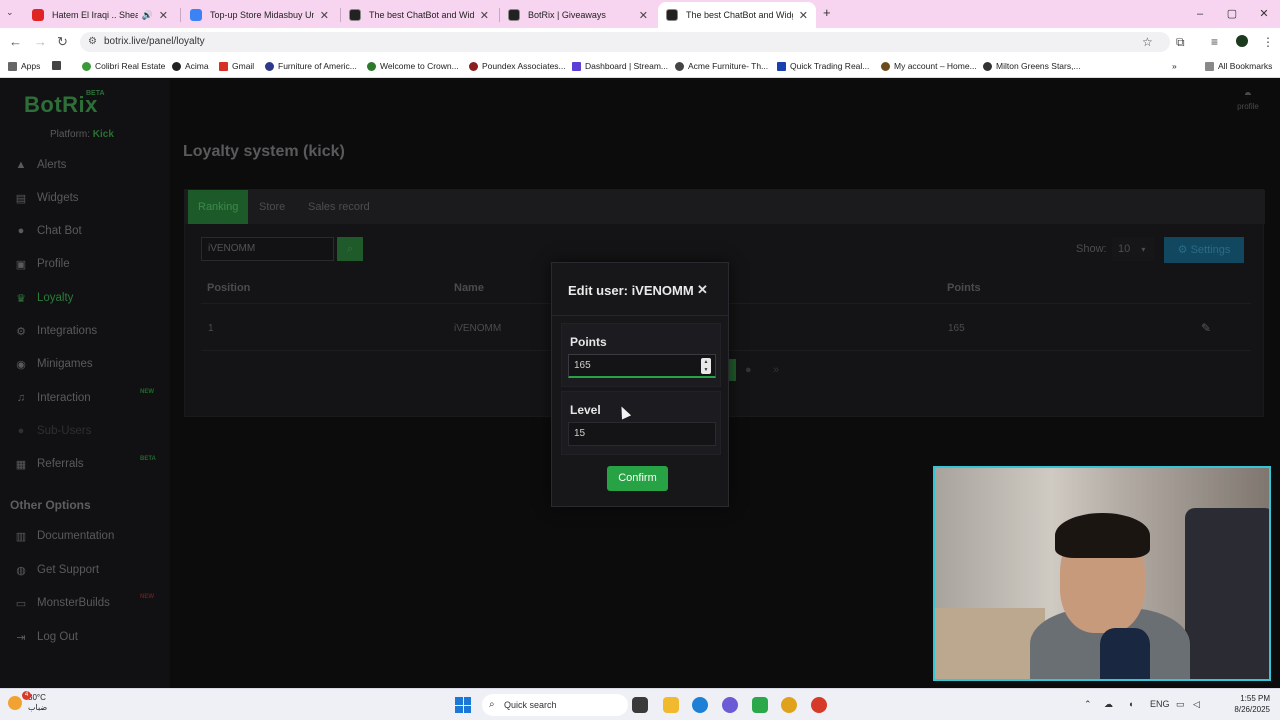  What do you see at coordinates (732, 370) in the screenshot?
I see `pagination-active-page` at bounding box center [732, 370].